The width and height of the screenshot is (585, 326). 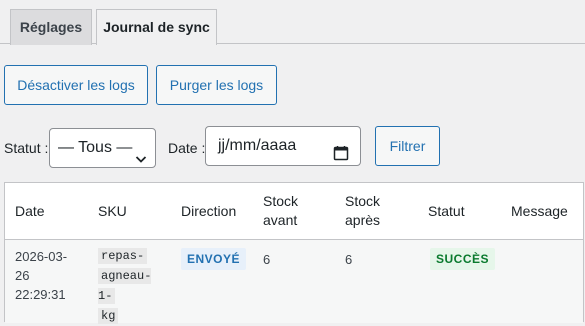 What do you see at coordinates (112, 211) in the screenshot?
I see `column-sku: SKU` at bounding box center [112, 211].